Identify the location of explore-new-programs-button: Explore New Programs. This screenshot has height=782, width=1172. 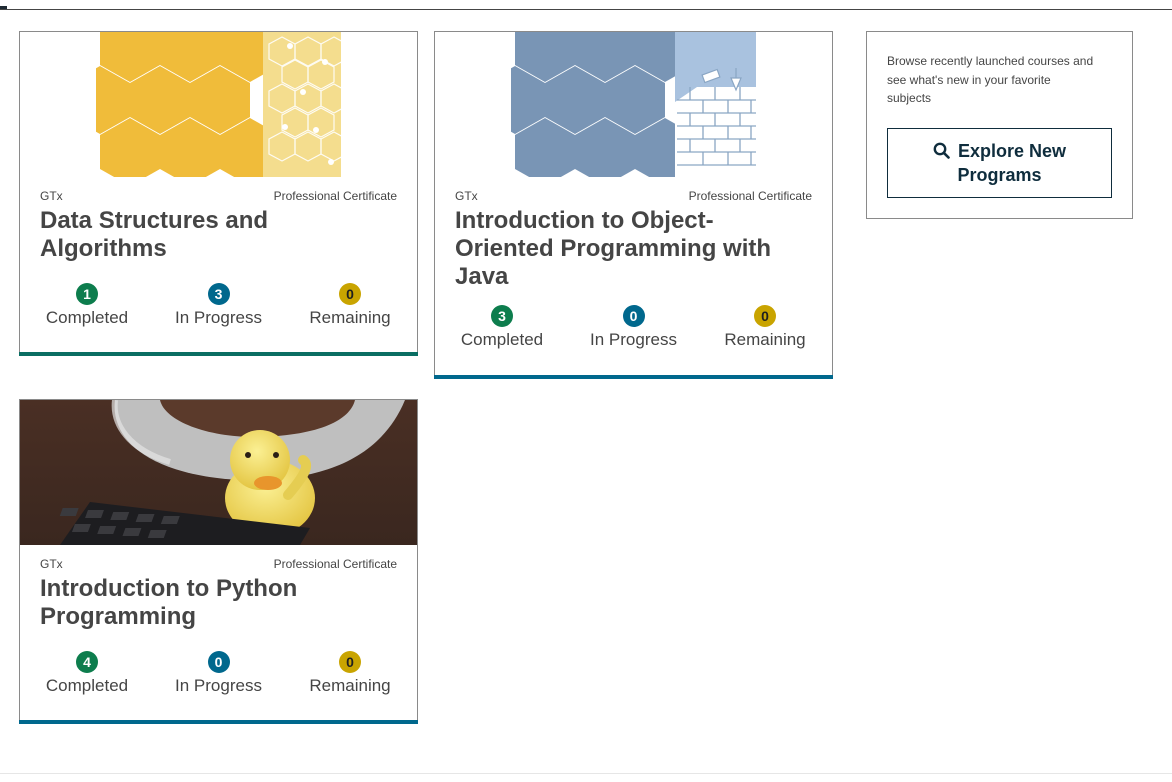
(999, 163).